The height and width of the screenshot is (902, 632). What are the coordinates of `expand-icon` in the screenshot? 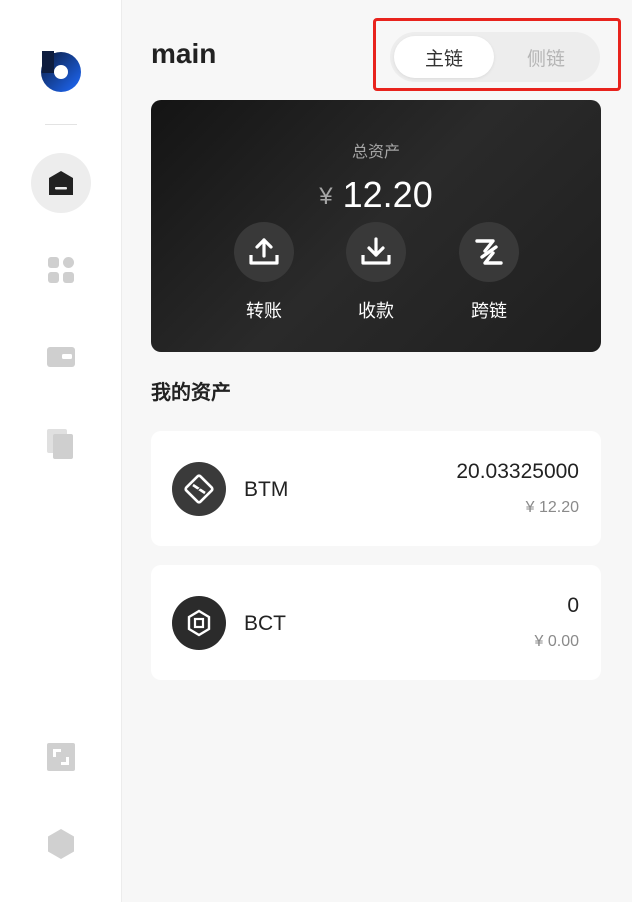 It's located at (61, 757).